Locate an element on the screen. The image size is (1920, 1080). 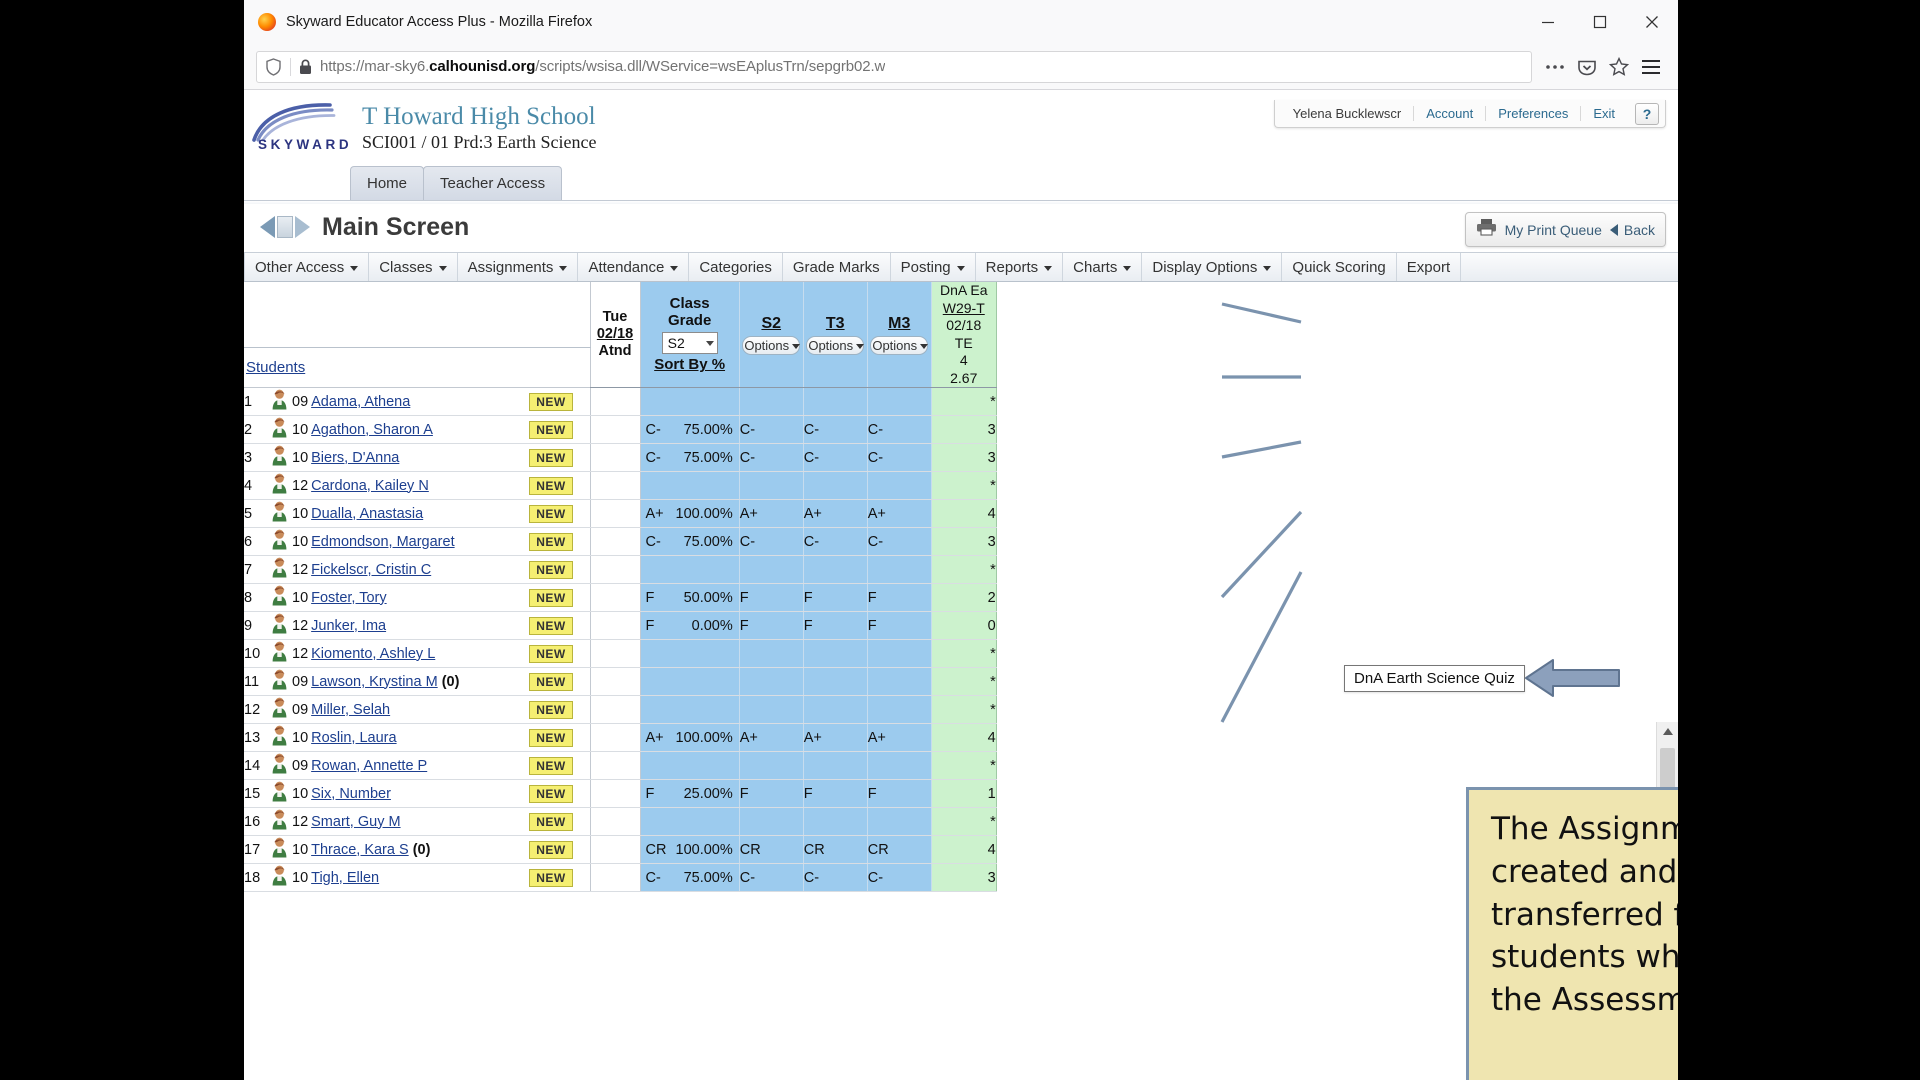
term-s2-cell: CR is located at coordinates (771, 849).